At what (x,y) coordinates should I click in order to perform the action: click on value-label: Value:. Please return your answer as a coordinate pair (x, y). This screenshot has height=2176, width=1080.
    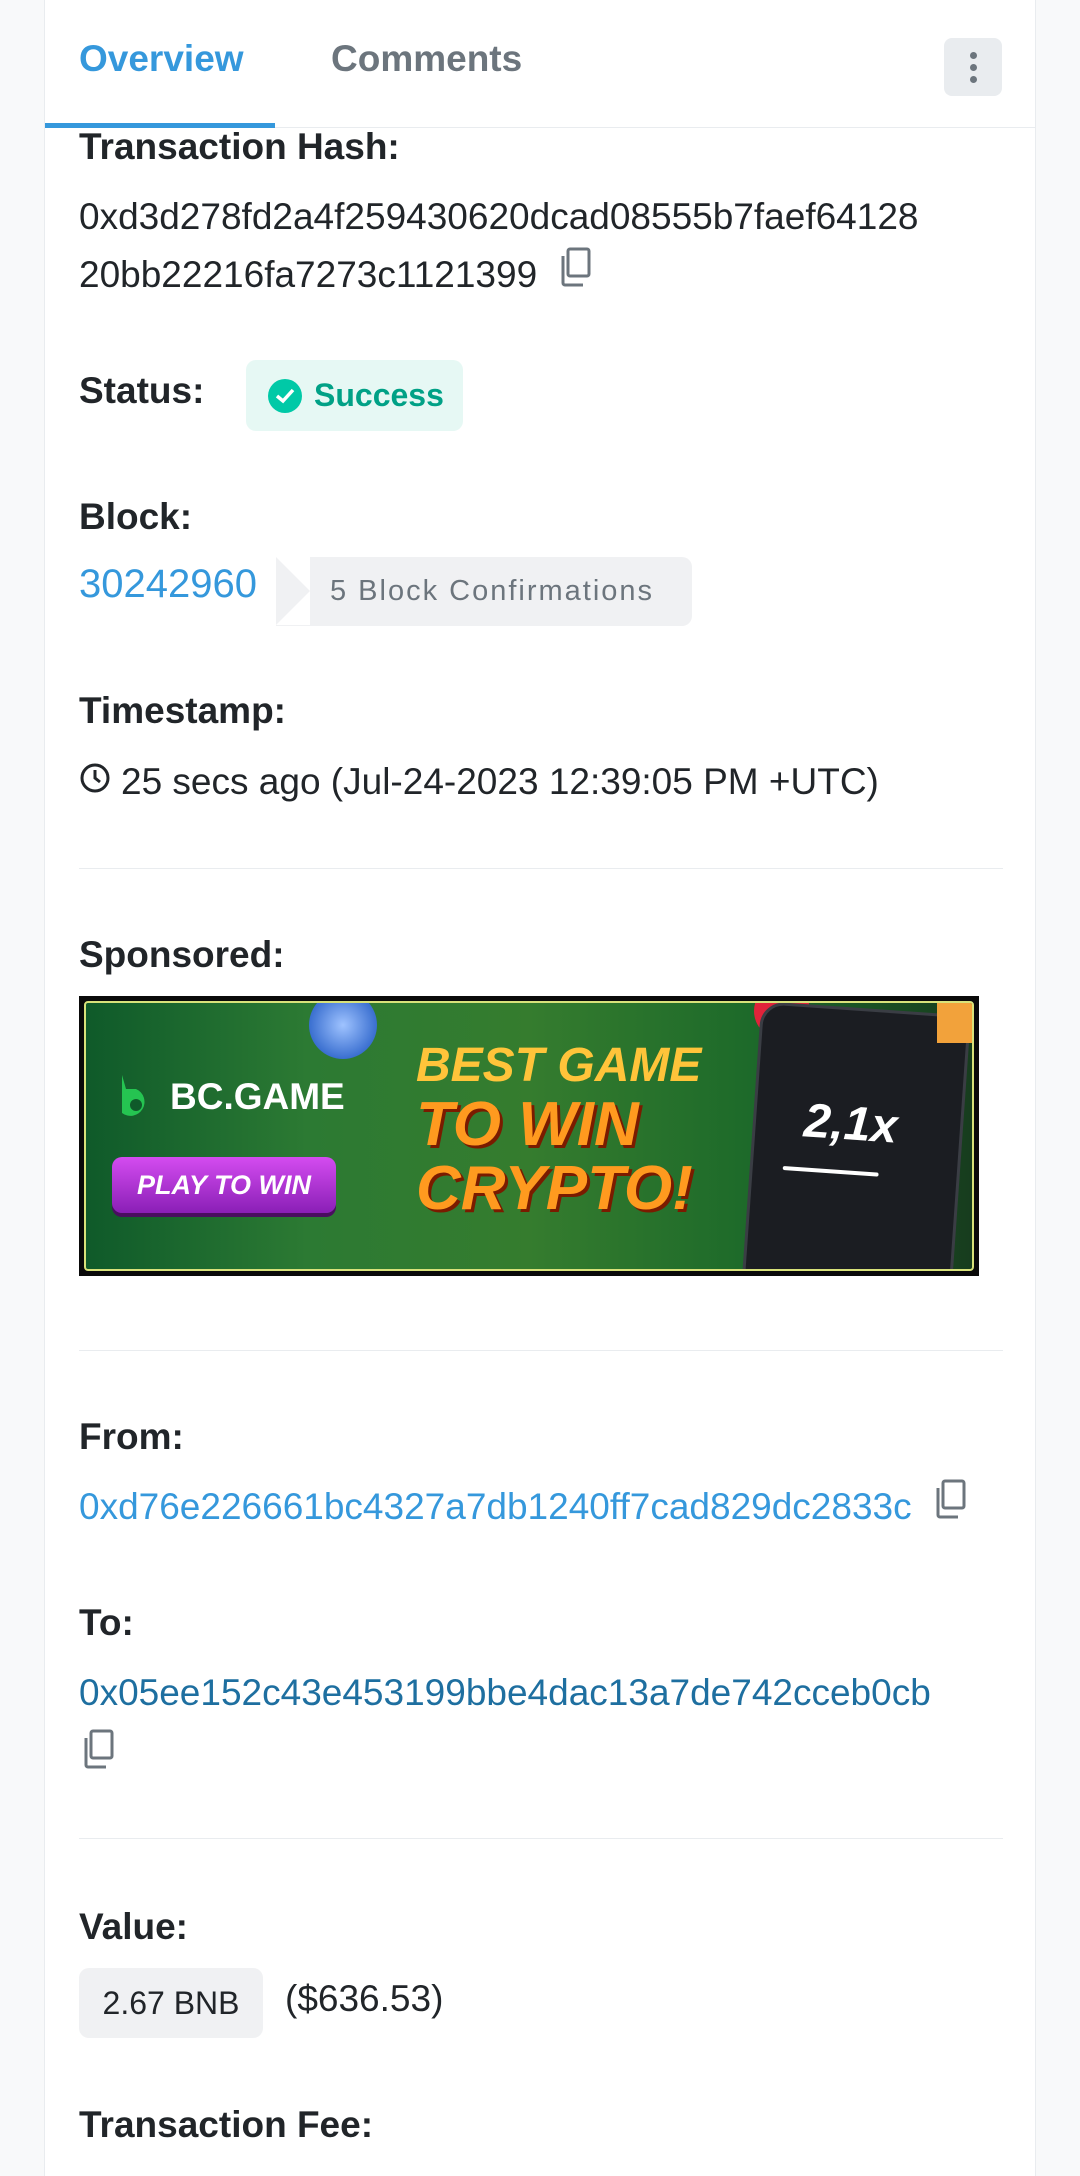
    Looking at the image, I should click on (133, 1926).